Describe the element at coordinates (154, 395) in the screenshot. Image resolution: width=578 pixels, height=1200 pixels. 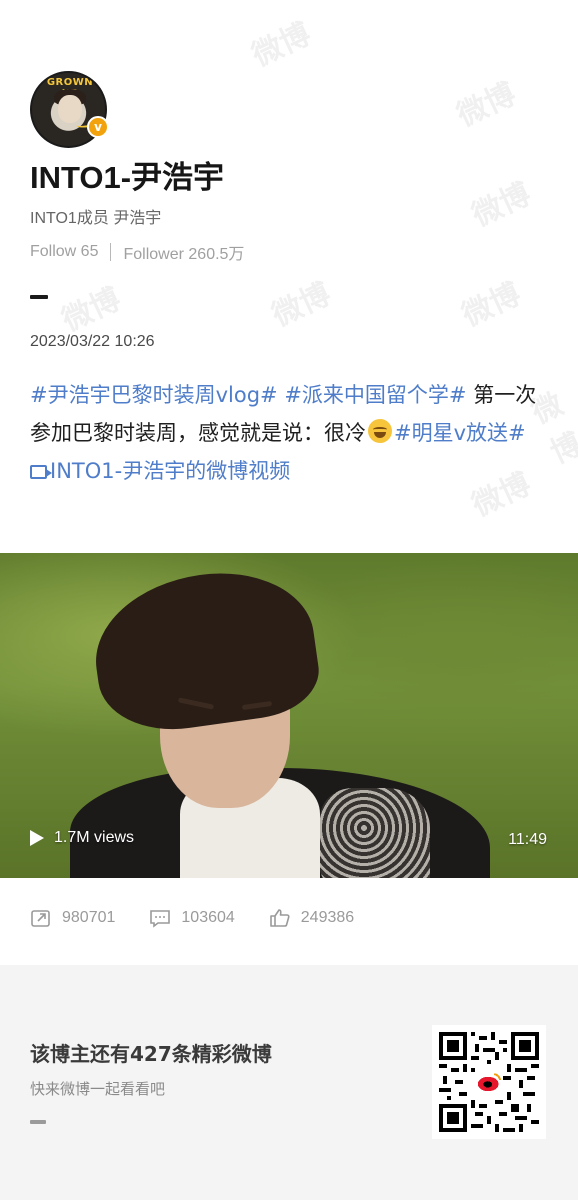
I see `hashtag-link: #尹浩宇巴黎时装周vlog#` at that location.